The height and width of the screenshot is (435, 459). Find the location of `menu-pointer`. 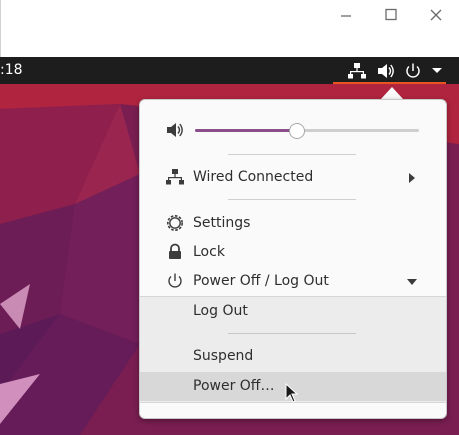

menu-pointer is located at coordinates (392, 93).